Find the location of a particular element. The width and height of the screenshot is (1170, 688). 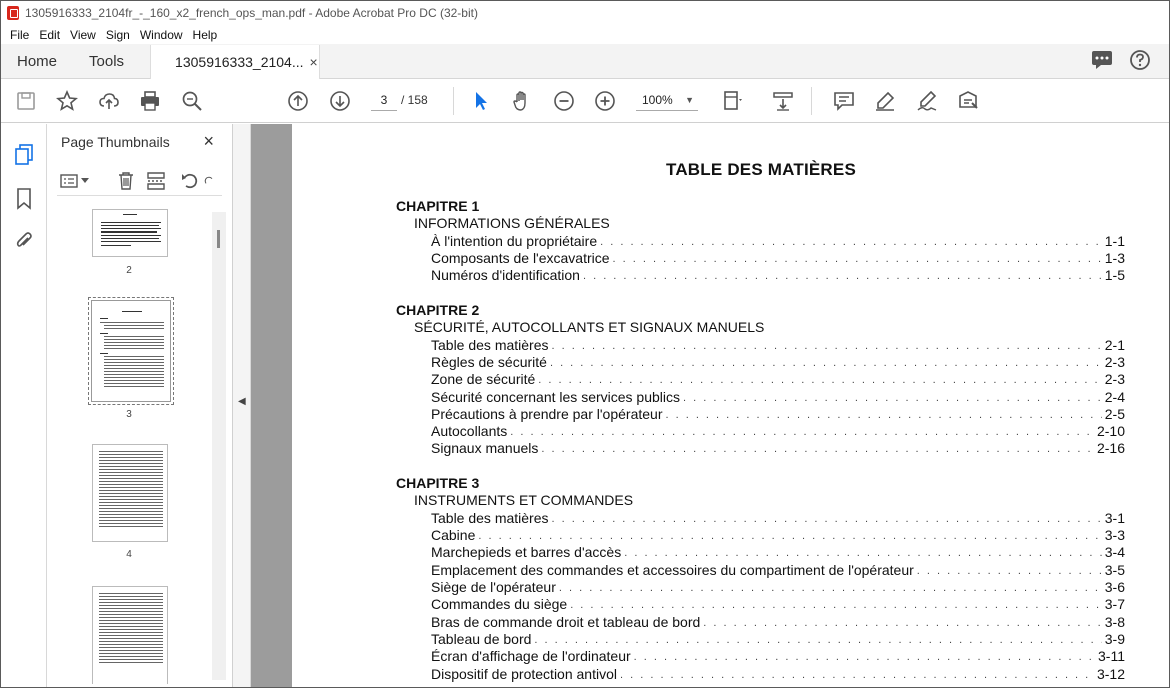

page-number-input: 3 is located at coordinates (384, 100).